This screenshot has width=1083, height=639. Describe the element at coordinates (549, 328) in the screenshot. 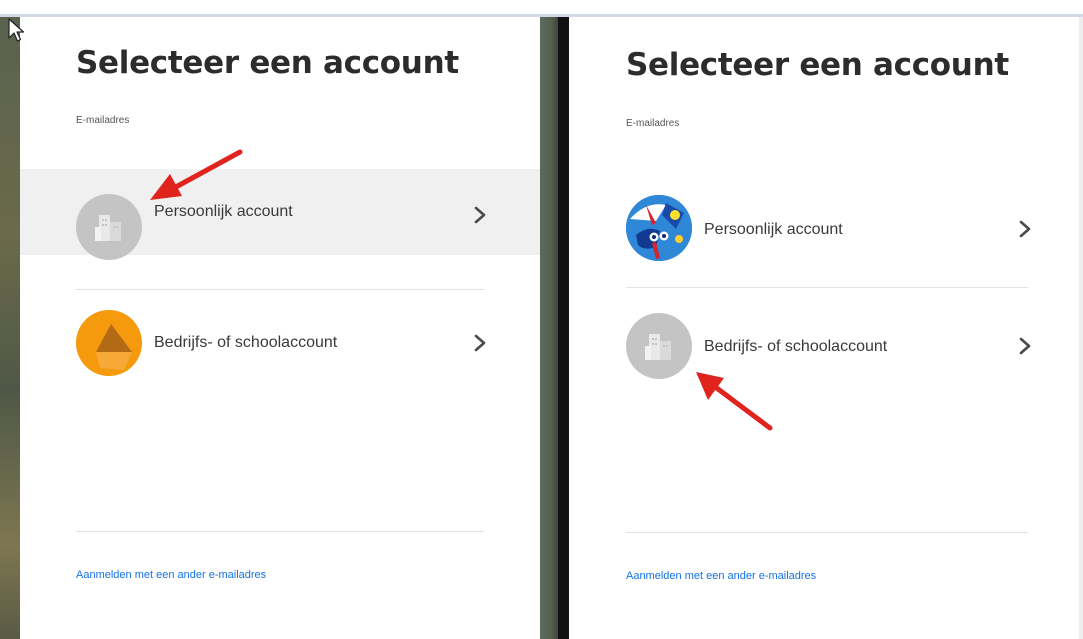

I see `background-strip-middle` at that location.